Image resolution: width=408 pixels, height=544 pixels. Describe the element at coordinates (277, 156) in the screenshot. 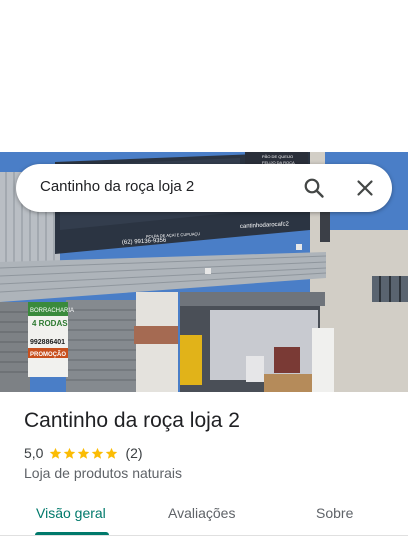

I see `sign-side-line1: PÃO DE QUEIJO` at that location.